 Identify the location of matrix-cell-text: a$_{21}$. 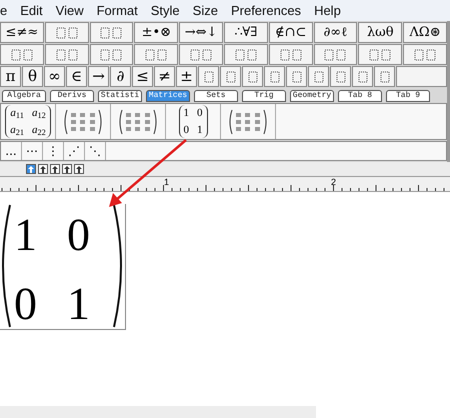
(17, 130).